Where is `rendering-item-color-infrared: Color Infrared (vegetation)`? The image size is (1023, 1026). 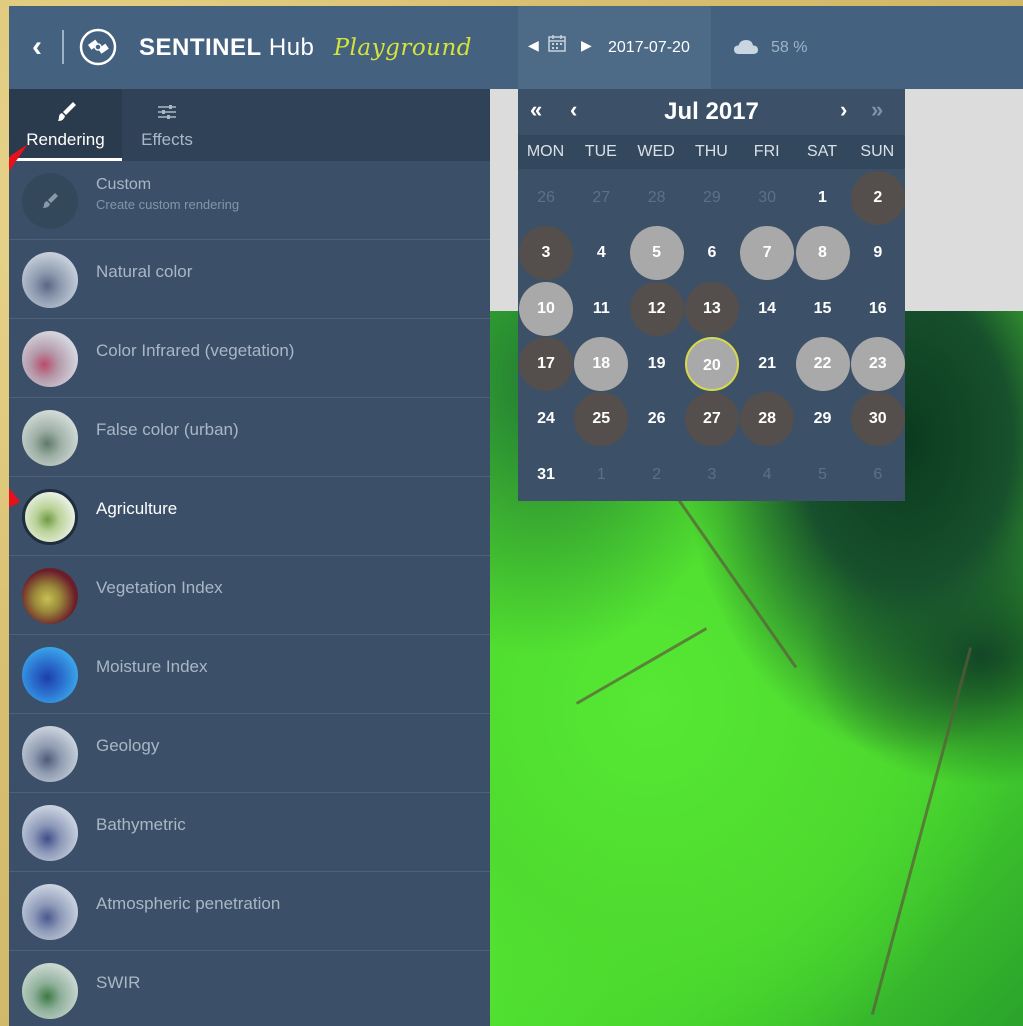 rendering-item-color-infrared: Color Infrared (vegetation) is located at coordinates (249, 358).